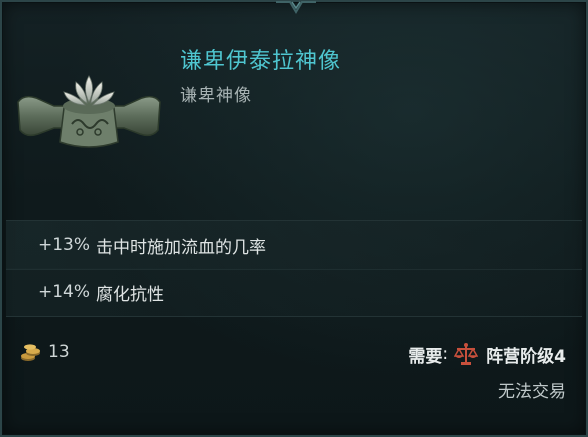  Describe the element at coordinates (261, 61) in the screenshot. I see `item-name: 谦卑伊泰拉神像` at that location.